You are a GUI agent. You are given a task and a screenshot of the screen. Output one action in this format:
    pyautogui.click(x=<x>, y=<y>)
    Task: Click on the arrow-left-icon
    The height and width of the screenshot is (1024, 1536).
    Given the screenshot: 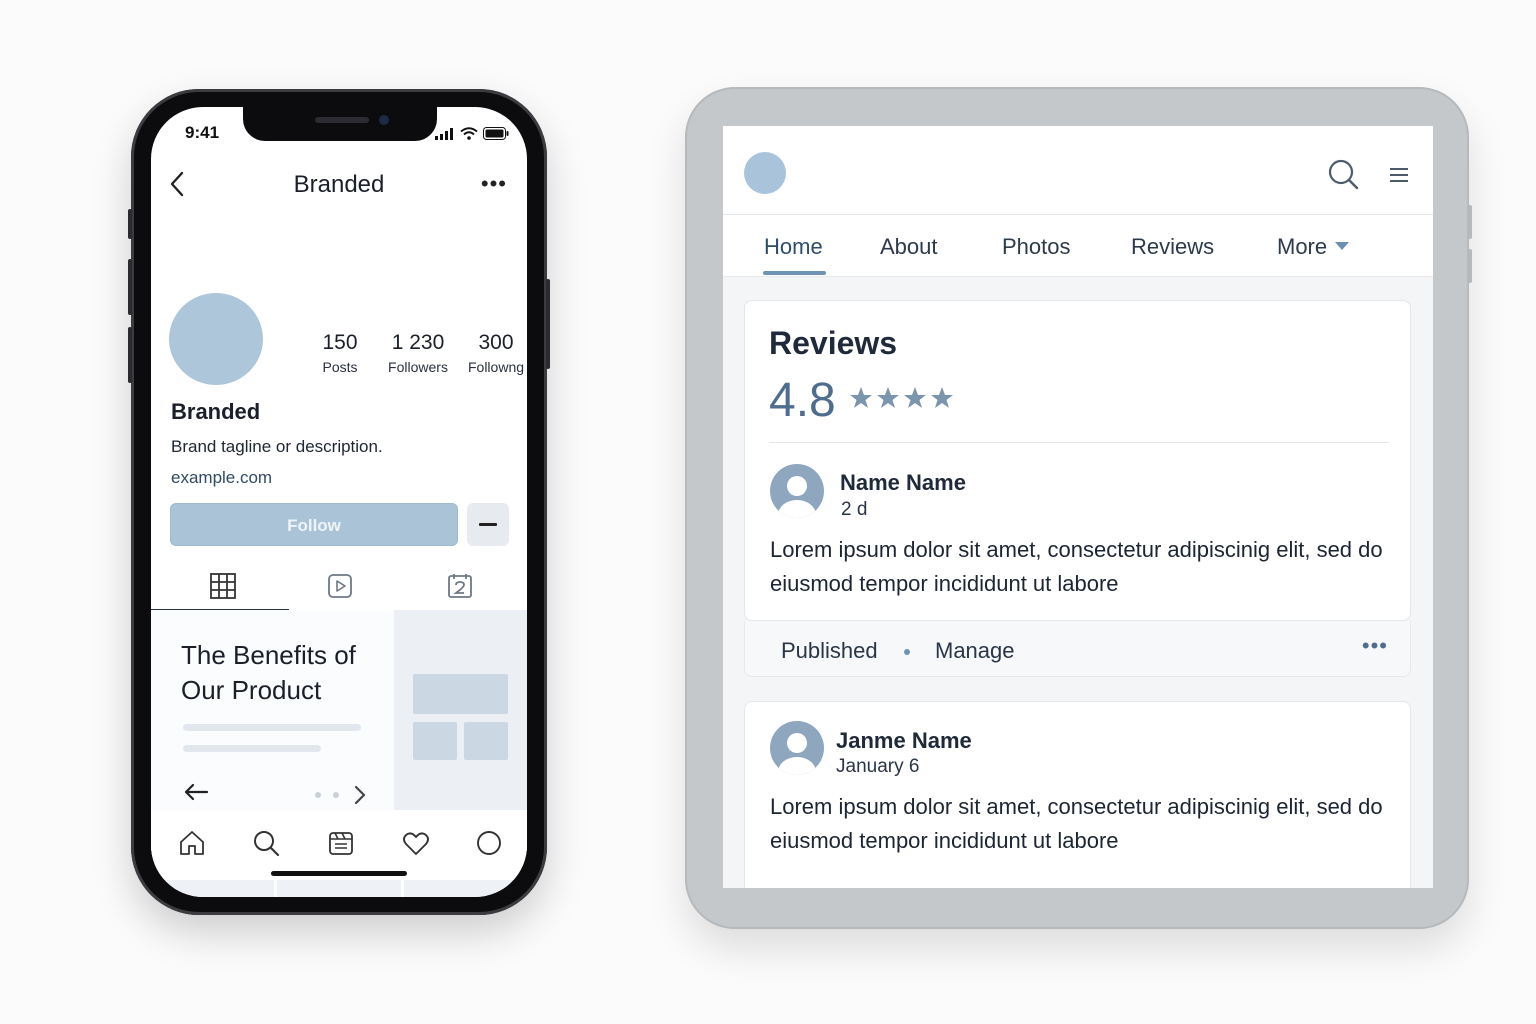 What is the action you would take?
    pyautogui.click(x=196, y=792)
    